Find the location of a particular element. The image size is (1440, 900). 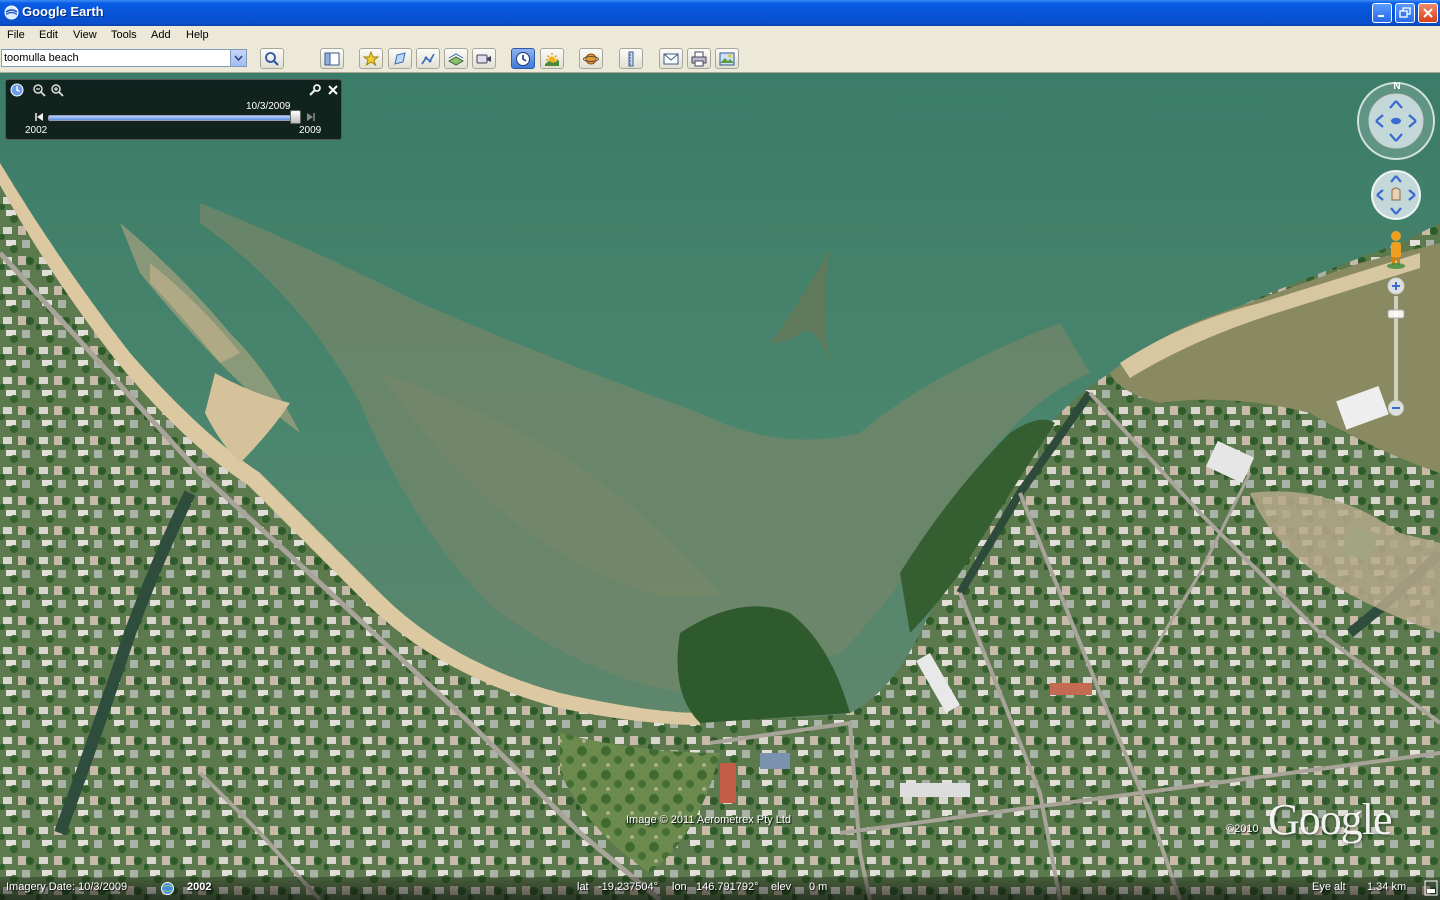

sidebar-toggle-button is located at coordinates (332, 58).